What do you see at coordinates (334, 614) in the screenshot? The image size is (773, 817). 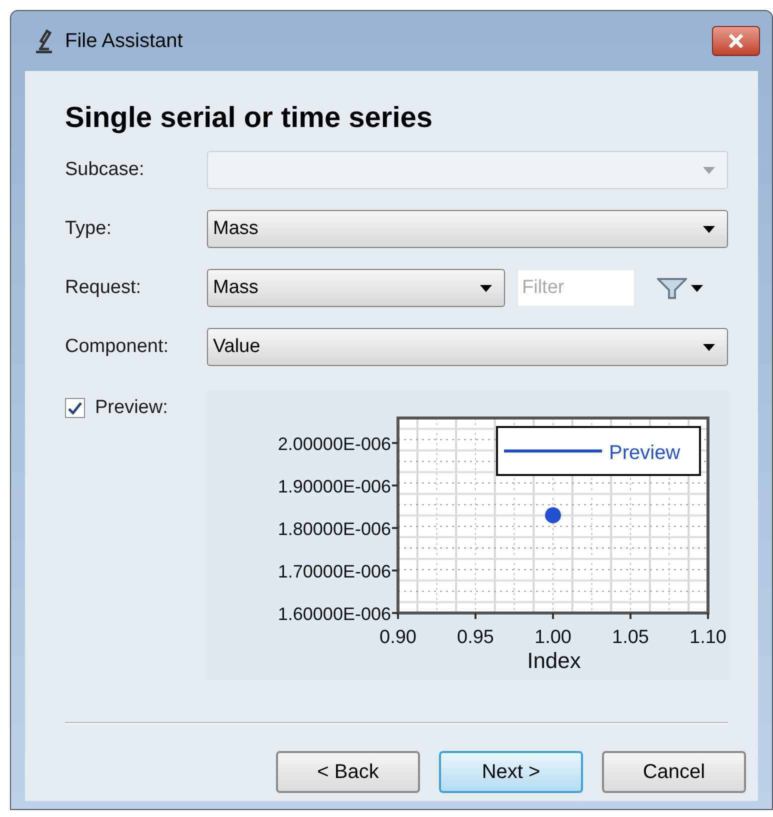 I see `y-tick-label: 1.60000E-006` at bounding box center [334, 614].